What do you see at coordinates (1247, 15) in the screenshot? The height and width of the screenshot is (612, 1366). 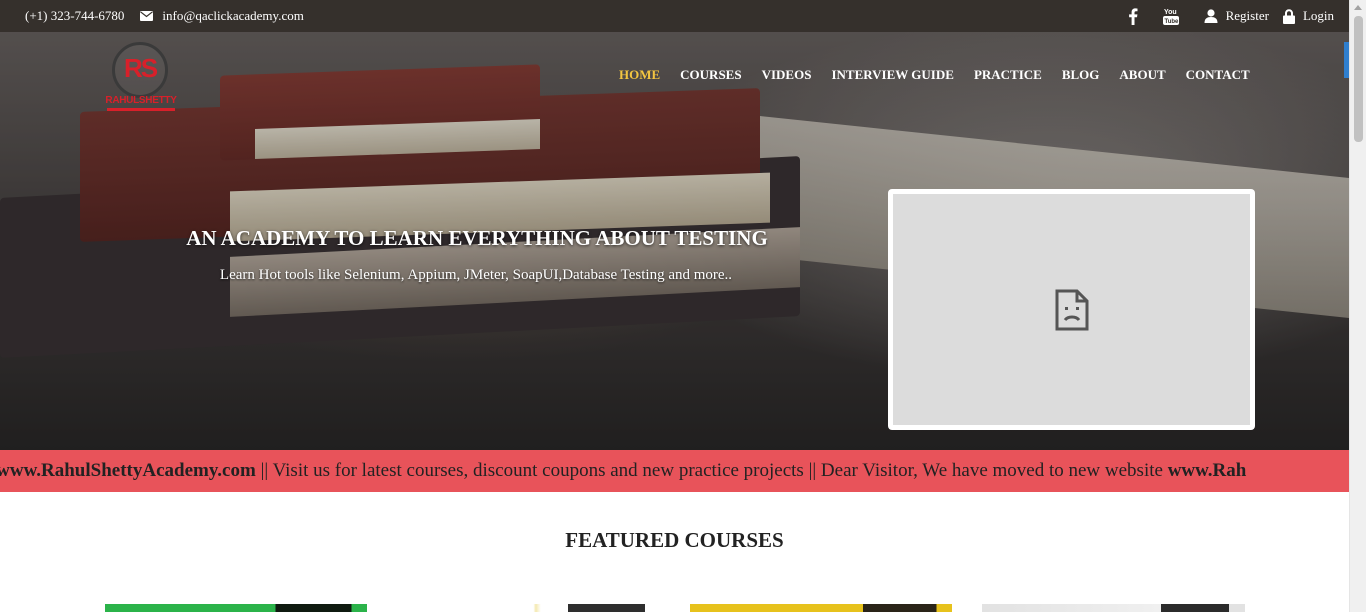 I see `register-label: Register` at bounding box center [1247, 15].